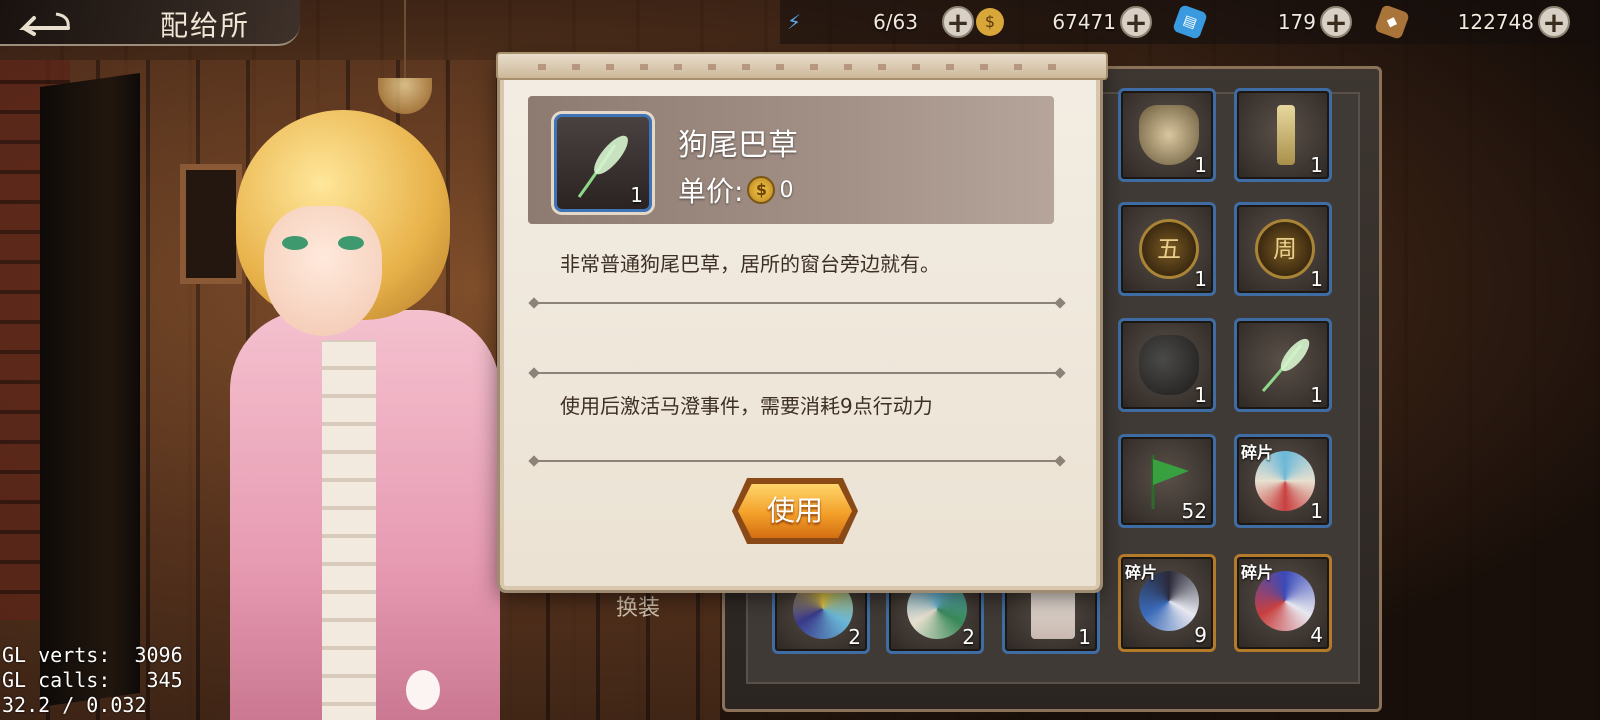  I want to click on inventory-slot: 碎片 4, so click(1283, 603).